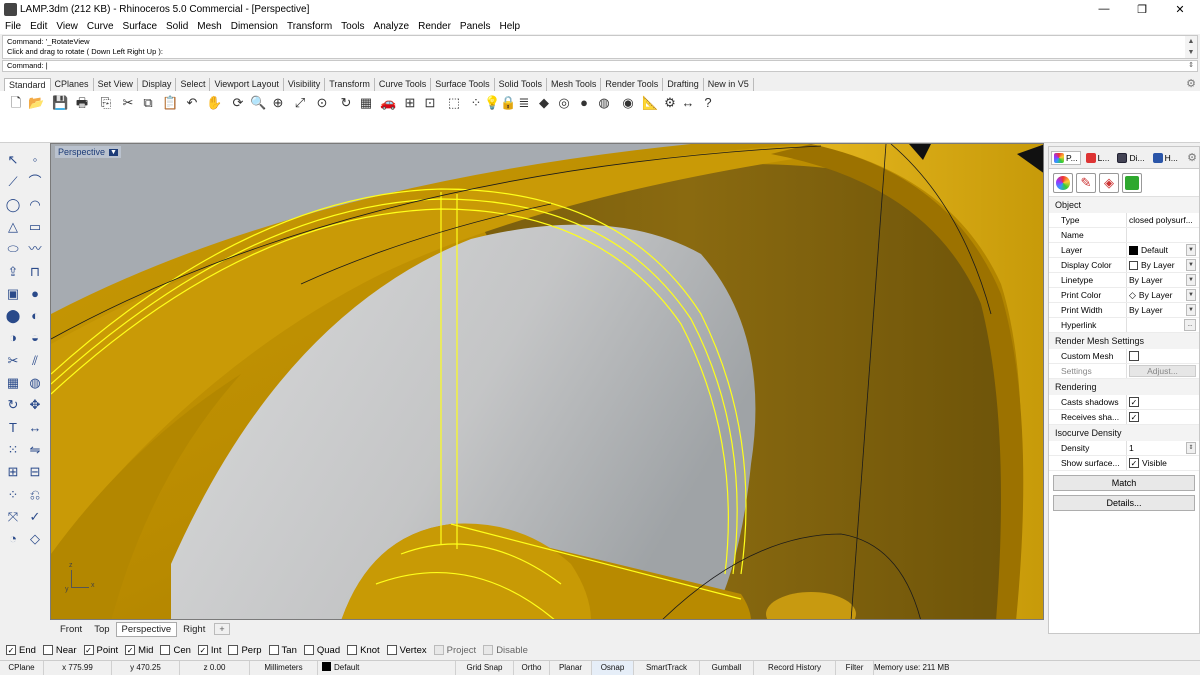 This screenshot has width=1200, height=675. What do you see at coordinates (391, 26) in the screenshot?
I see `menu-analyze: Analyze` at bounding box center [391, 26].